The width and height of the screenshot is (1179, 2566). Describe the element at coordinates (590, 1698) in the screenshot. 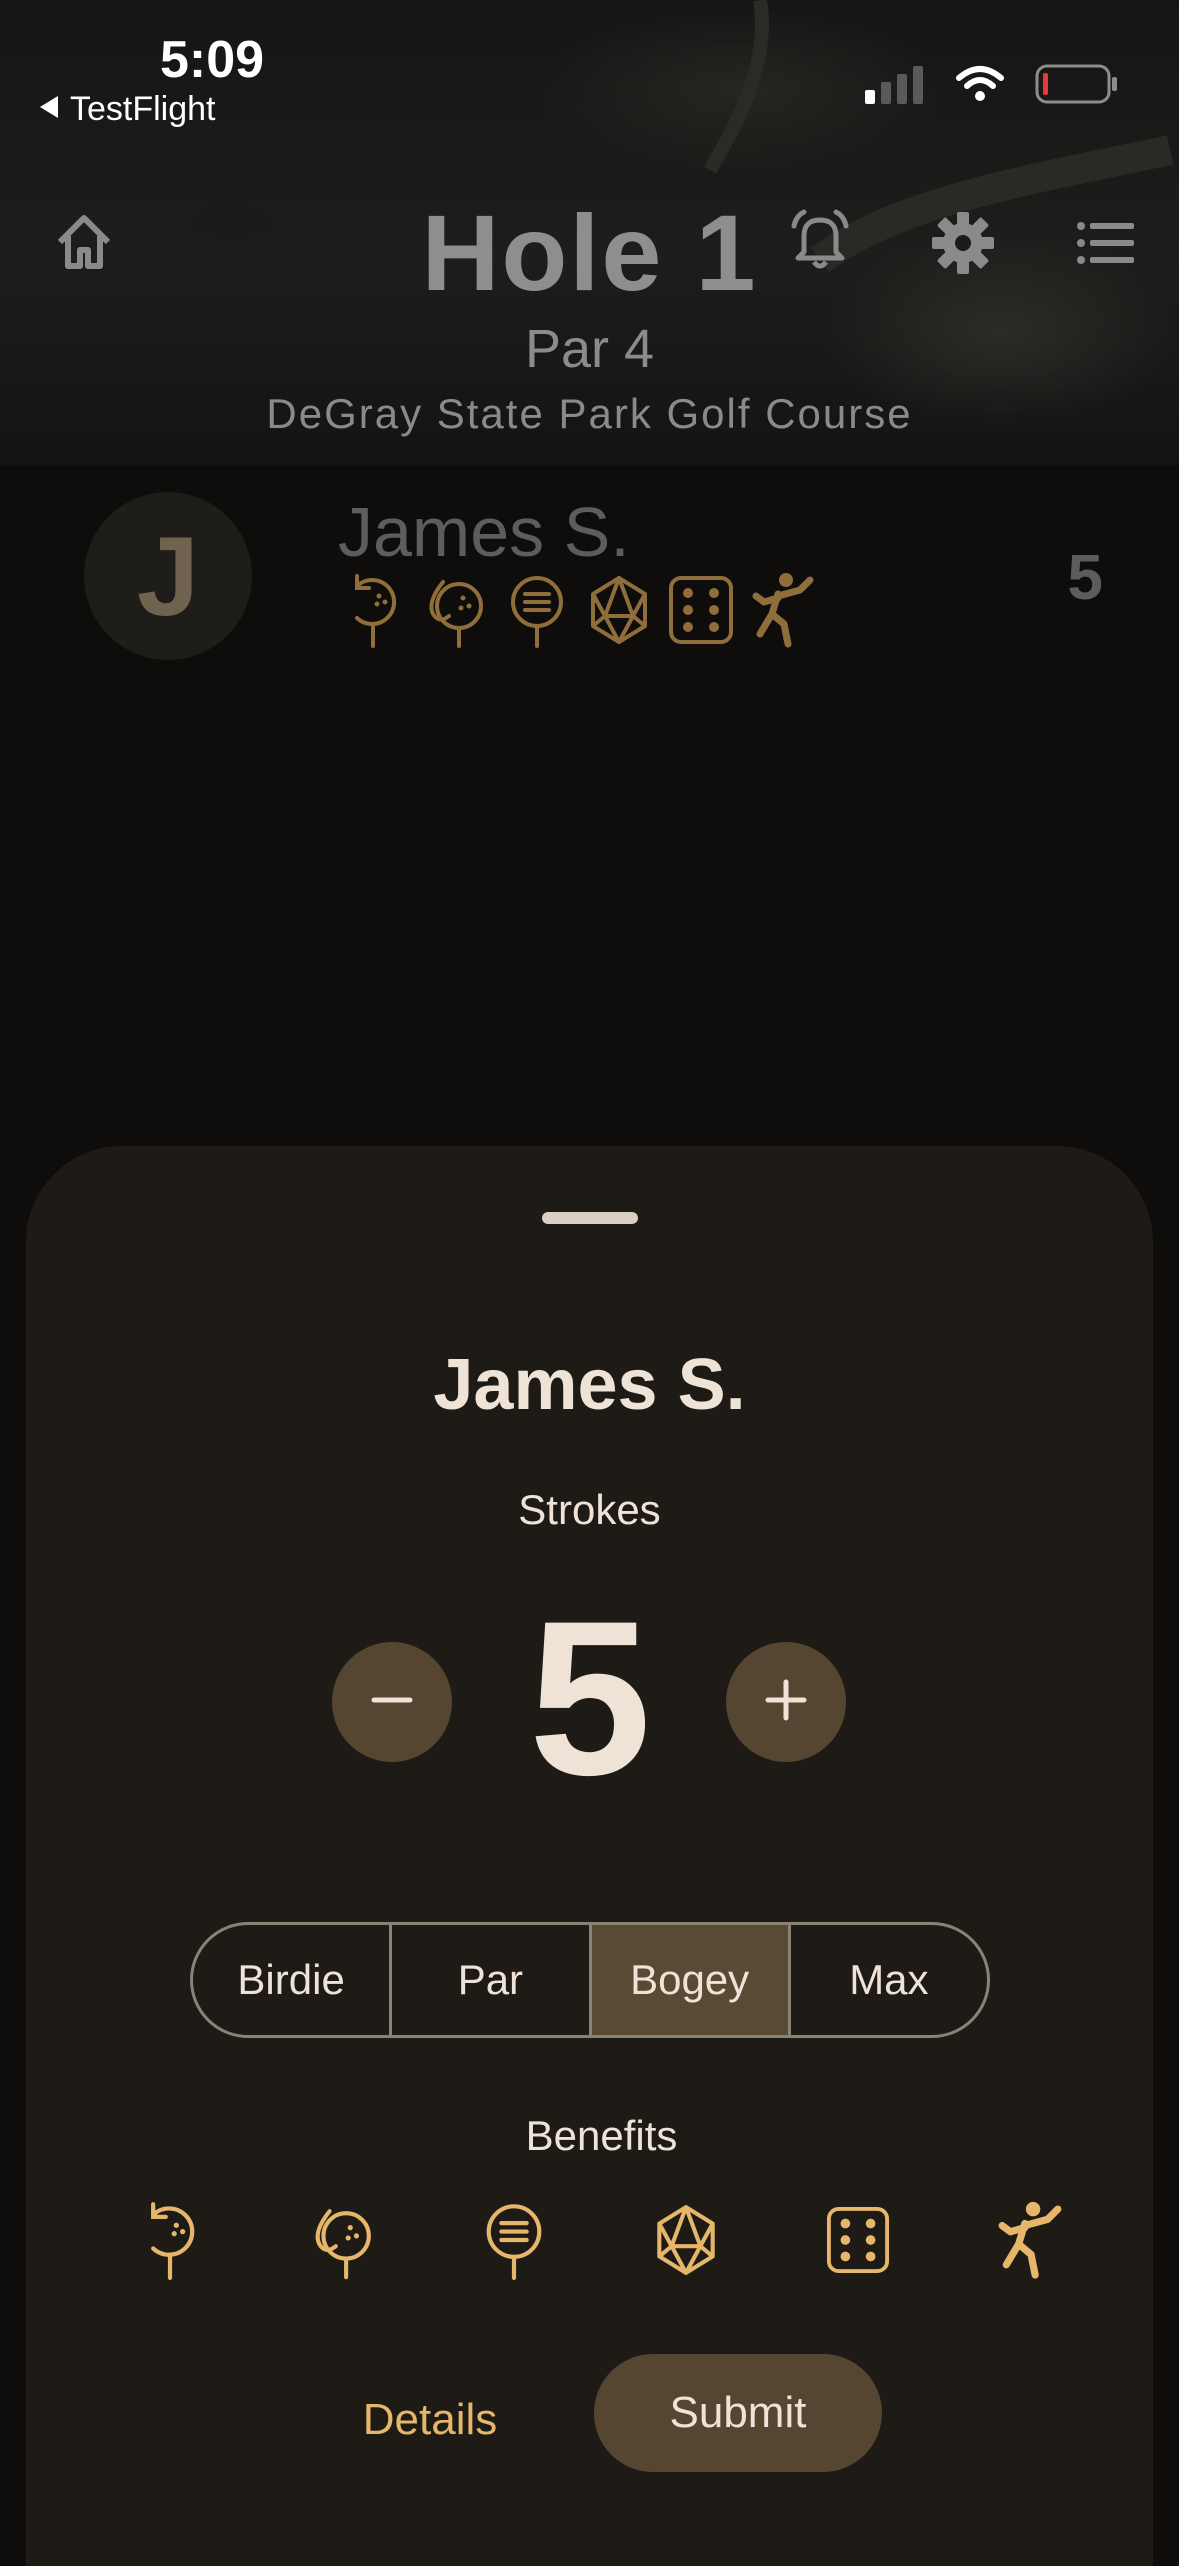

I see `strokes-value: 5` at that location.